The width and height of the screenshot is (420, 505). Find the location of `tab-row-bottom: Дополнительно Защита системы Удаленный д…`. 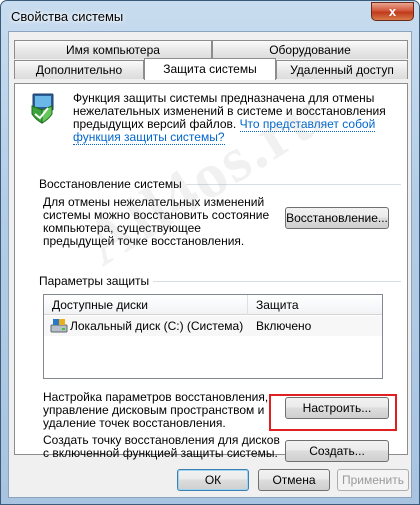

tab-row-bottom: Дополнительно Защита системы Удаленный д… is located at coordinates (211, 69).